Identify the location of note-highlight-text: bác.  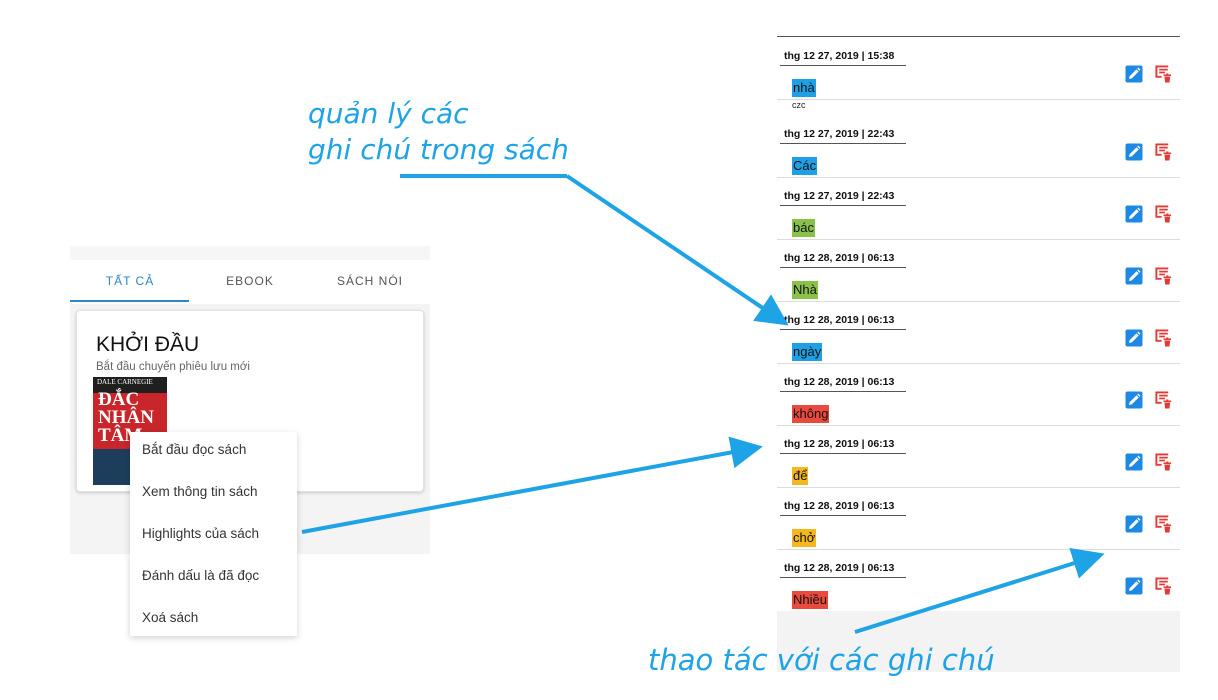
(803, 228).